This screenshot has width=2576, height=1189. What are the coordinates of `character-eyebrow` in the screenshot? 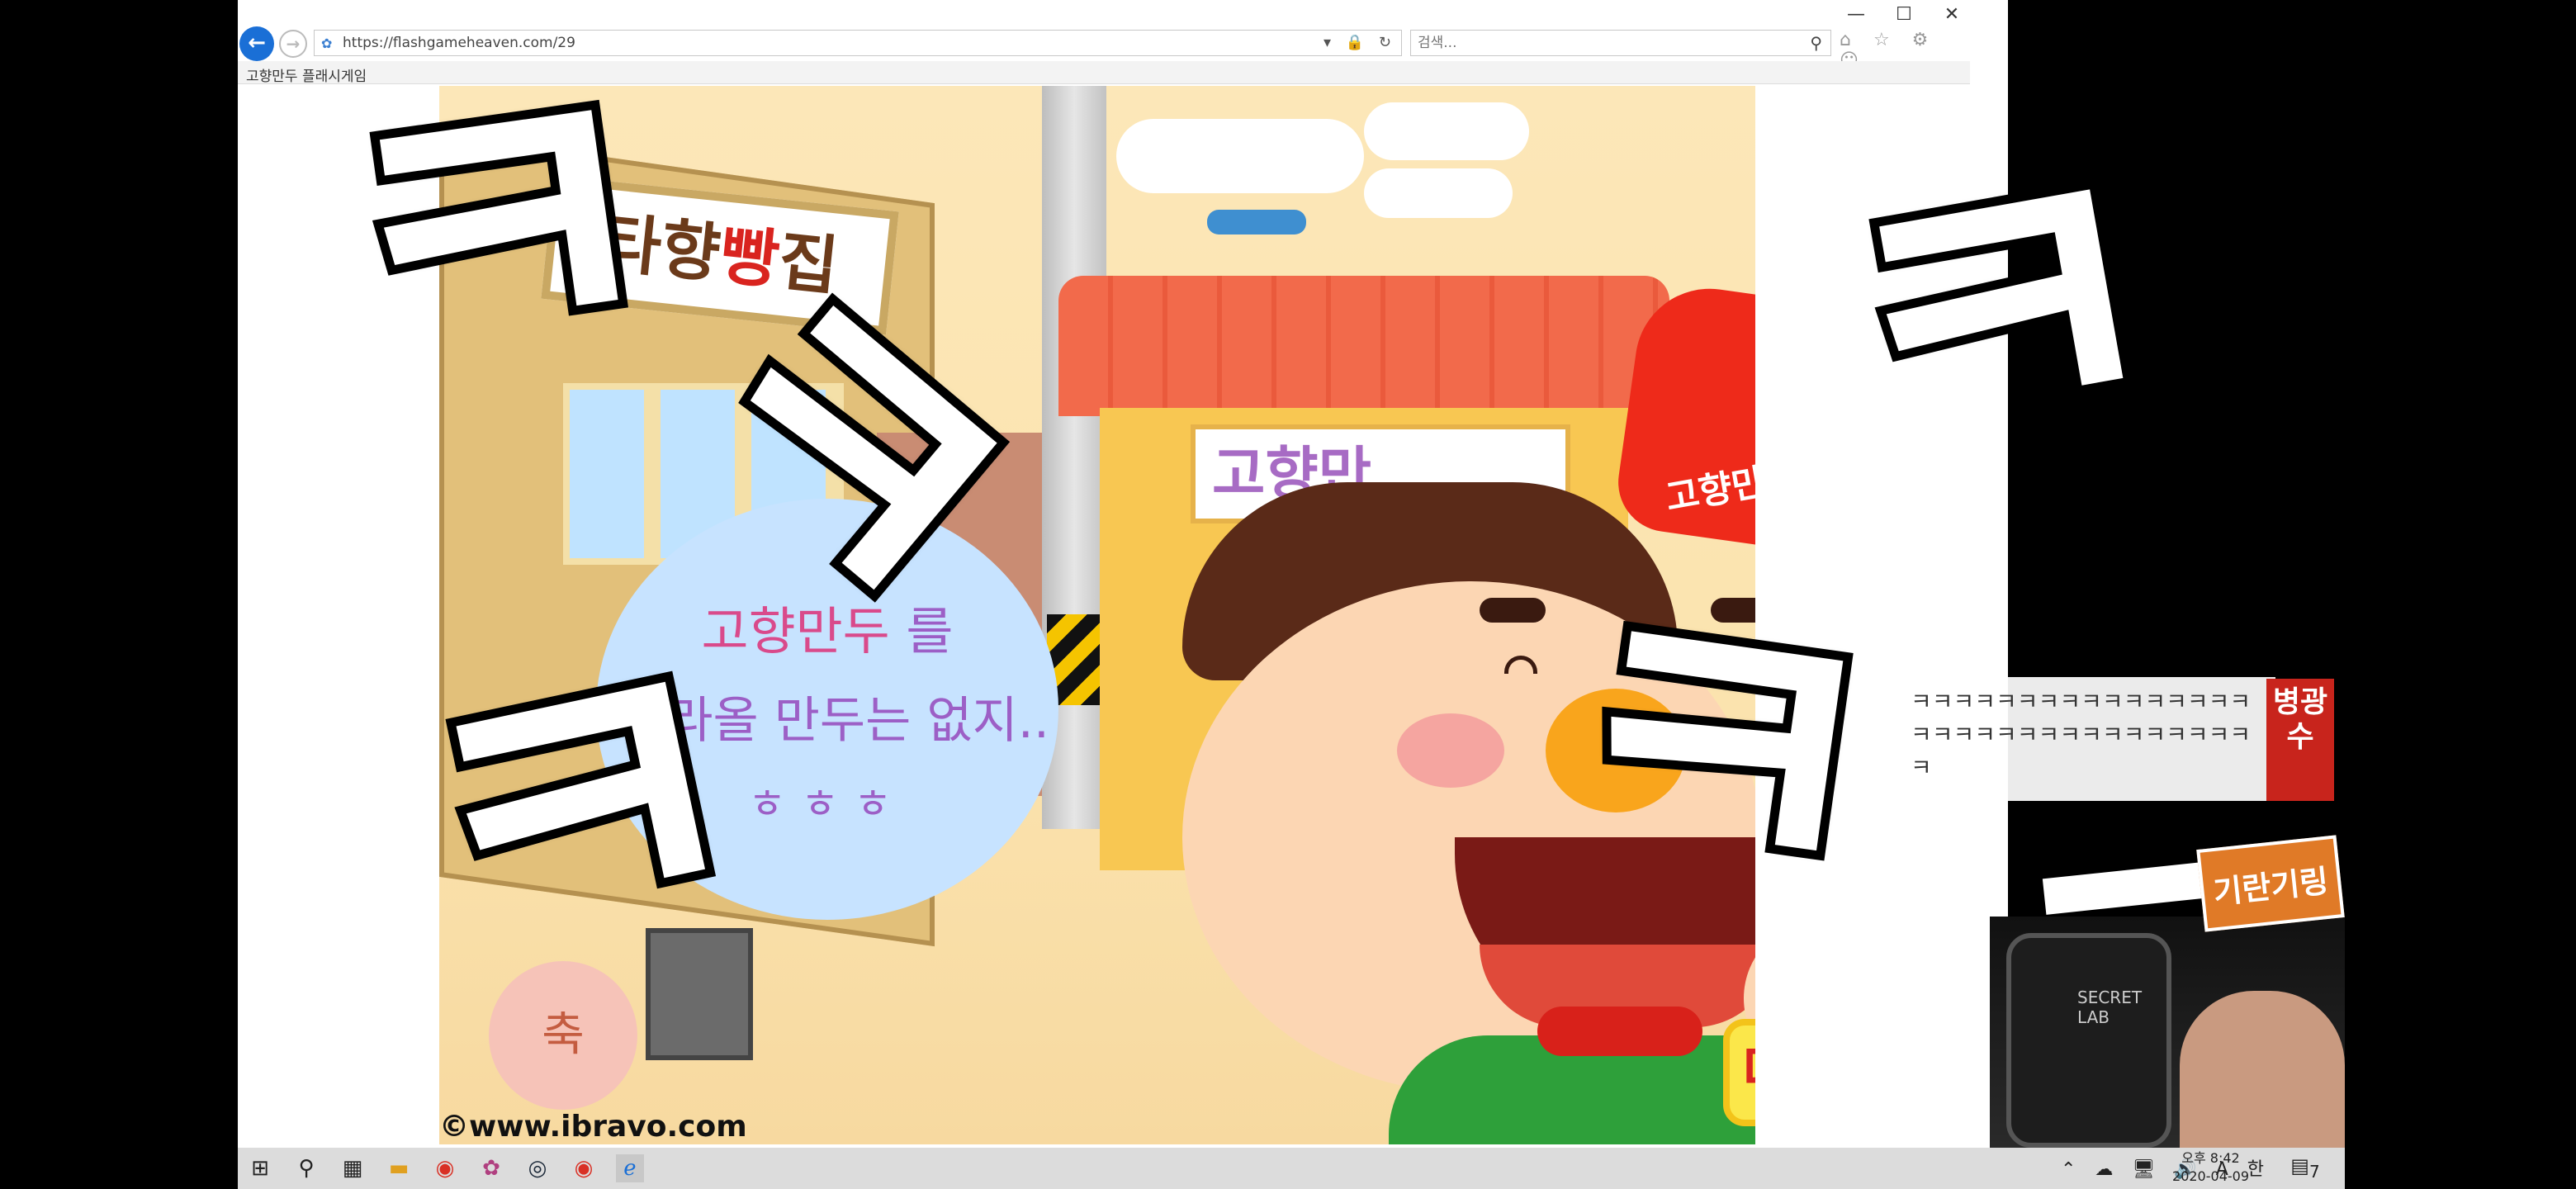 It's located at (1513, 610).